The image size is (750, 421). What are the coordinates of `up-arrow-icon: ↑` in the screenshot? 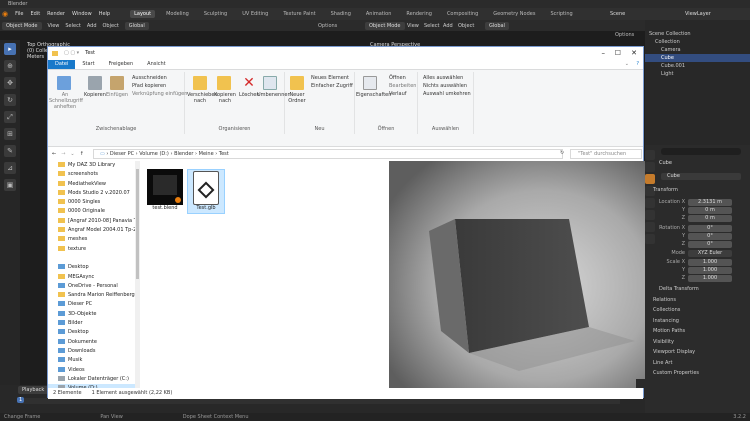 It's located at (82, 154).